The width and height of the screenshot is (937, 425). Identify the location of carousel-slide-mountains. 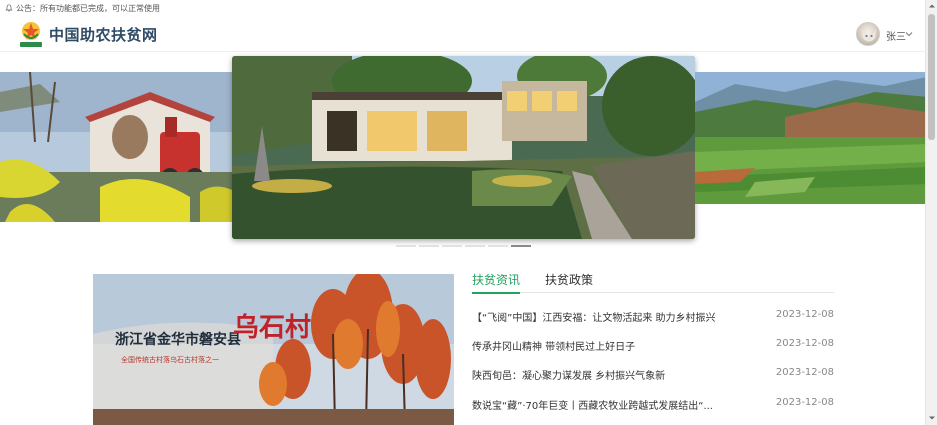
(810, 138).